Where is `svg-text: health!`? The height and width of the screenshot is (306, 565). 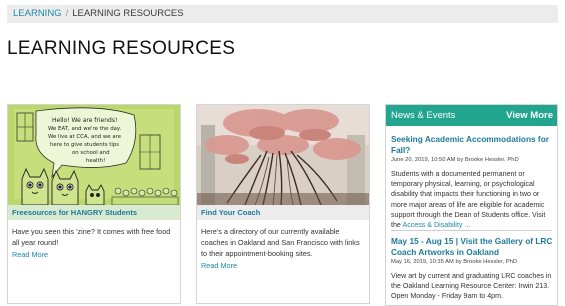
svg-text: health! is located at coordinates (95, 161).